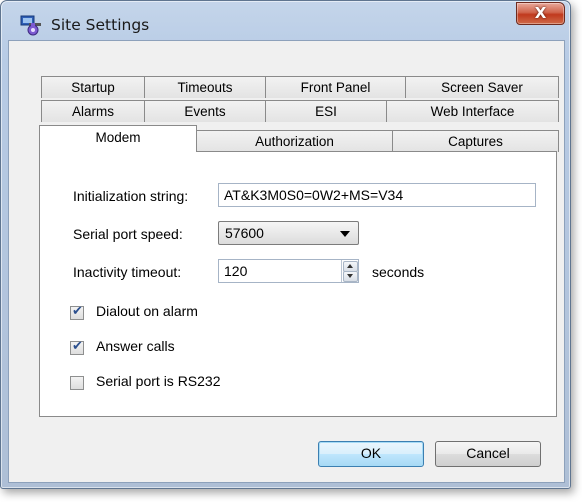 The height and width of the screenshot is (502, 582). I want to click on tab-alarms: Alarms, so click(93, 111).